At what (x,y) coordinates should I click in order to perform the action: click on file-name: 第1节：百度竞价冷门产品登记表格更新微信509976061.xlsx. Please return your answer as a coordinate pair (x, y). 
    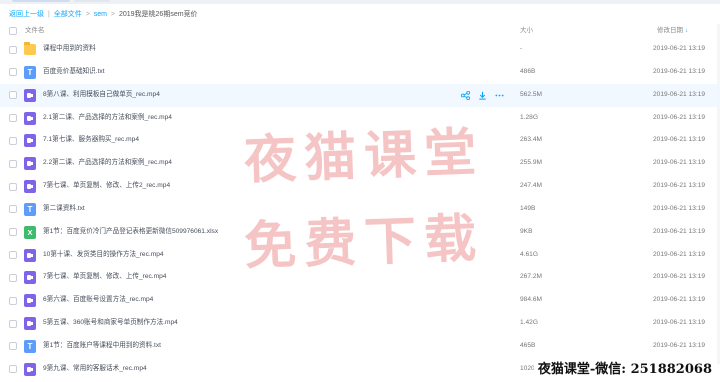
    Looking at the image, I should click on (130, 232).